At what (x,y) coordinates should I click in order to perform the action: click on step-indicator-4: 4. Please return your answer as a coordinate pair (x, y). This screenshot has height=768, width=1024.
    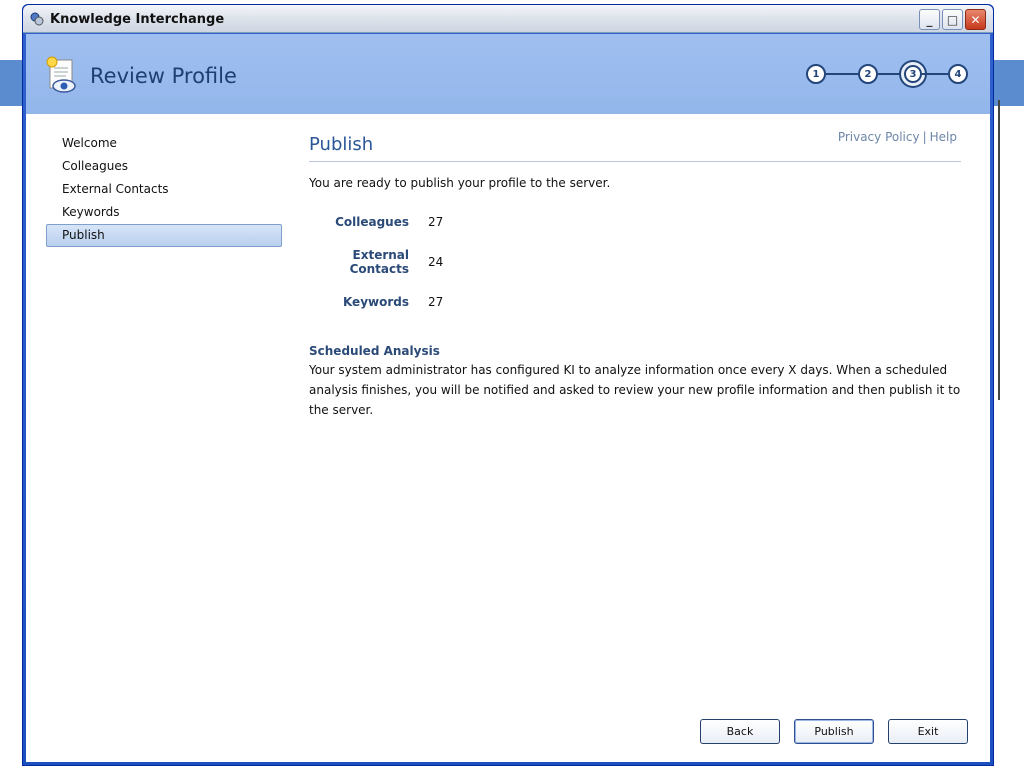
    Looking at the image, I should click on (958, 74).